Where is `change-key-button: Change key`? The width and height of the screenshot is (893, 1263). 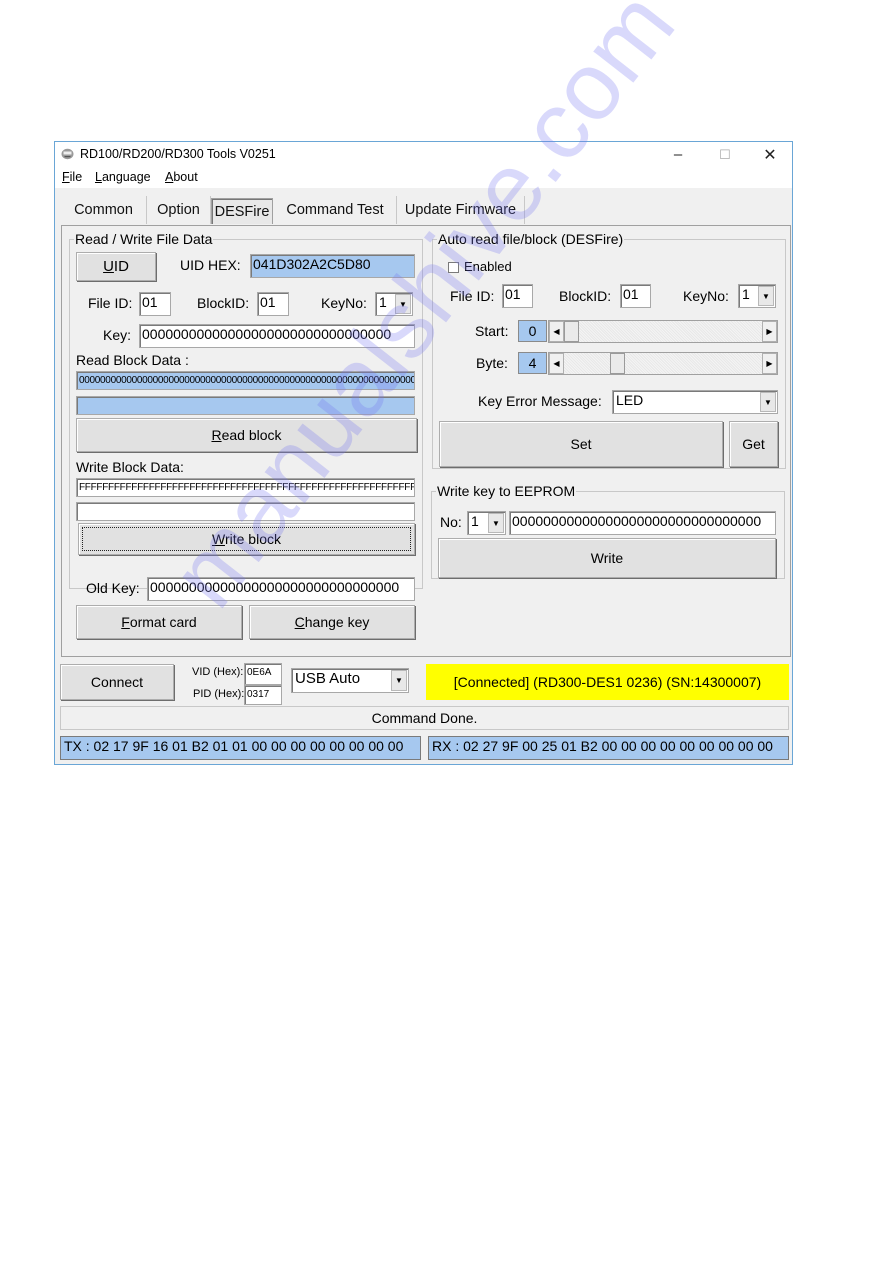 change-key-button: Change key is located at coordinates (332, 622).